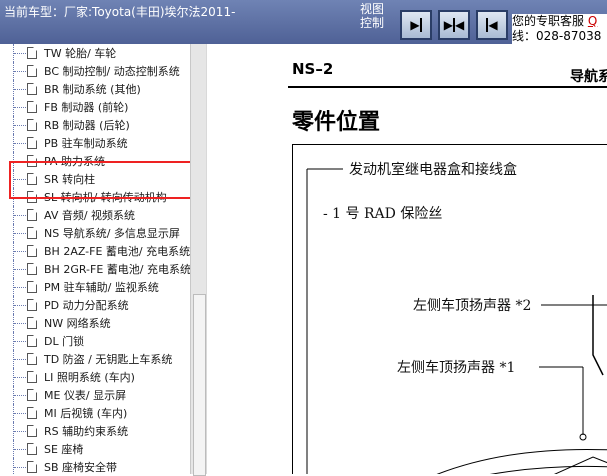 The image size is (607, 476). Describe the element at coordinates (592, 21) in the screenshot. I see `support-qq-link: Q` at that location.